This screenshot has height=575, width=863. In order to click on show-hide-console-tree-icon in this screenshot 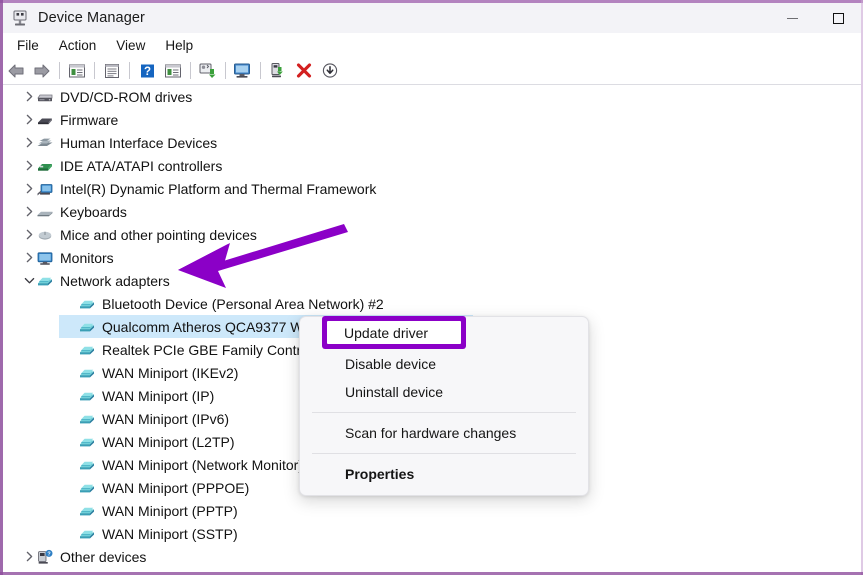, I will do `click(77, 71)`.